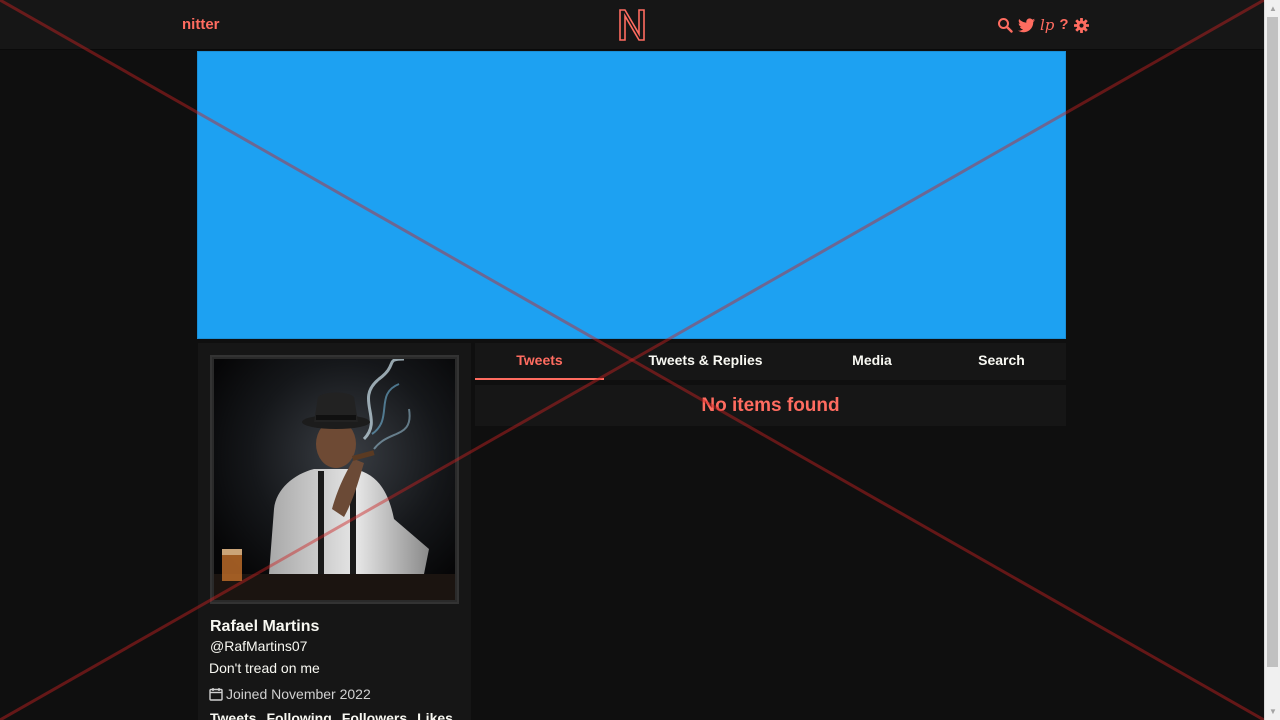 The height and width of the screenshot is (720, 1280). Describe the element at coordinates (298, 694) in the screenshot. I see `profile-joined-text: Joined November 2022` at that location.